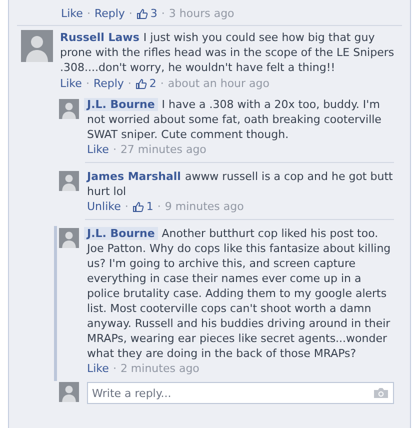 The height and width of the screenshot is (428, 419). What do you see at coordinates (204, 206) in the screenshot?
I see `timestamp: 9 minutes ago` at bounding box center [204, 206].